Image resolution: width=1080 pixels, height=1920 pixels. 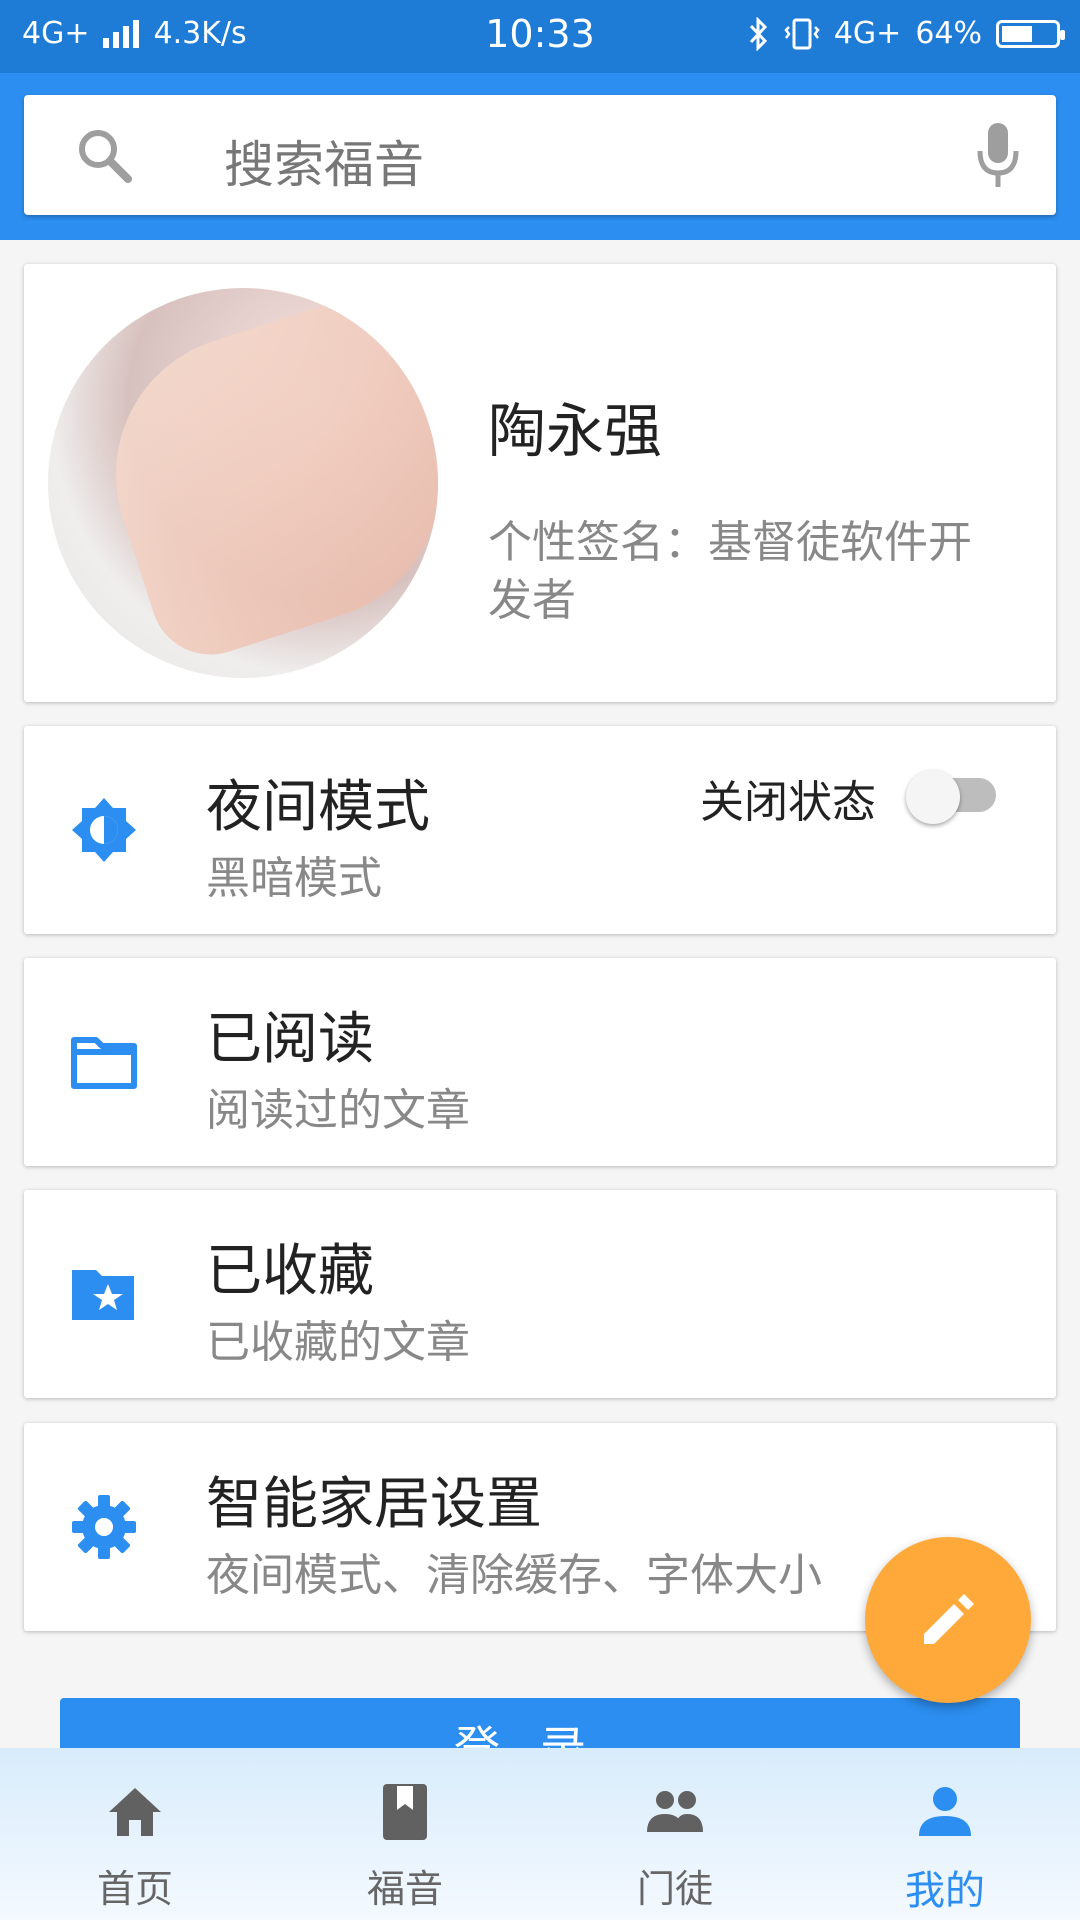 I want to click on search-input: 搜索福音, so click(x=324, y=161).